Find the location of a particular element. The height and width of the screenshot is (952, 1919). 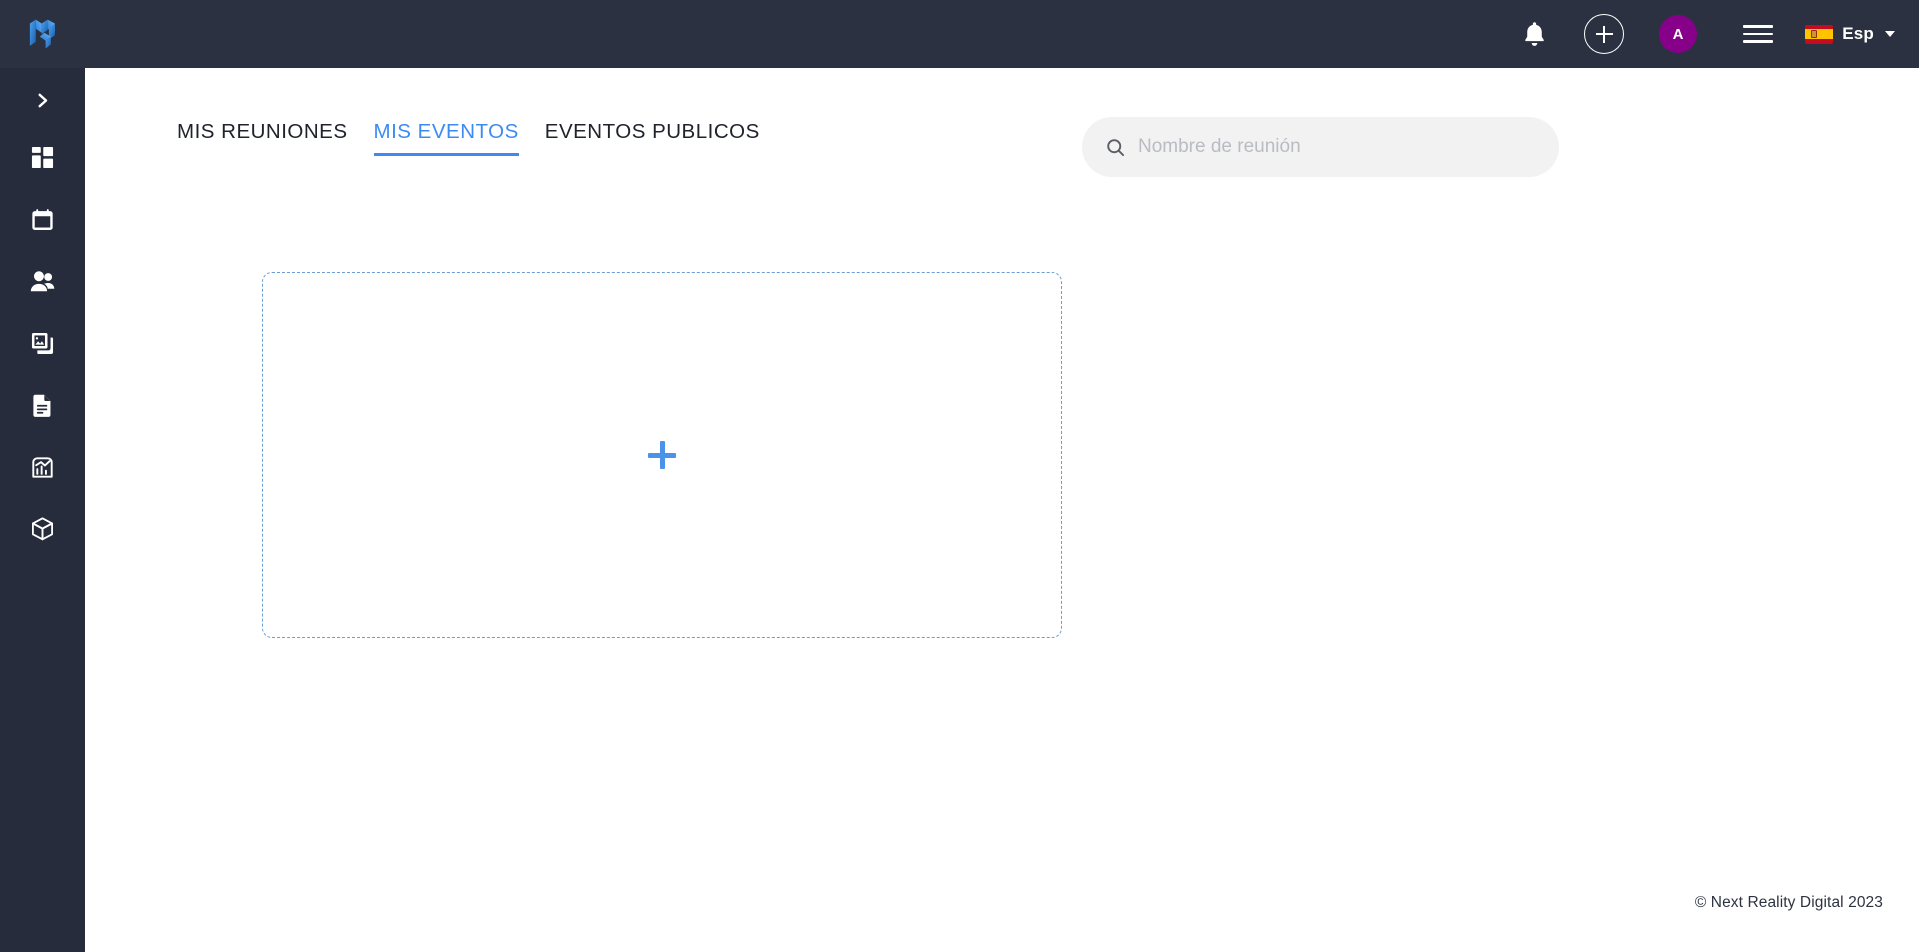

app-logo is located at coordinates (42, 34).